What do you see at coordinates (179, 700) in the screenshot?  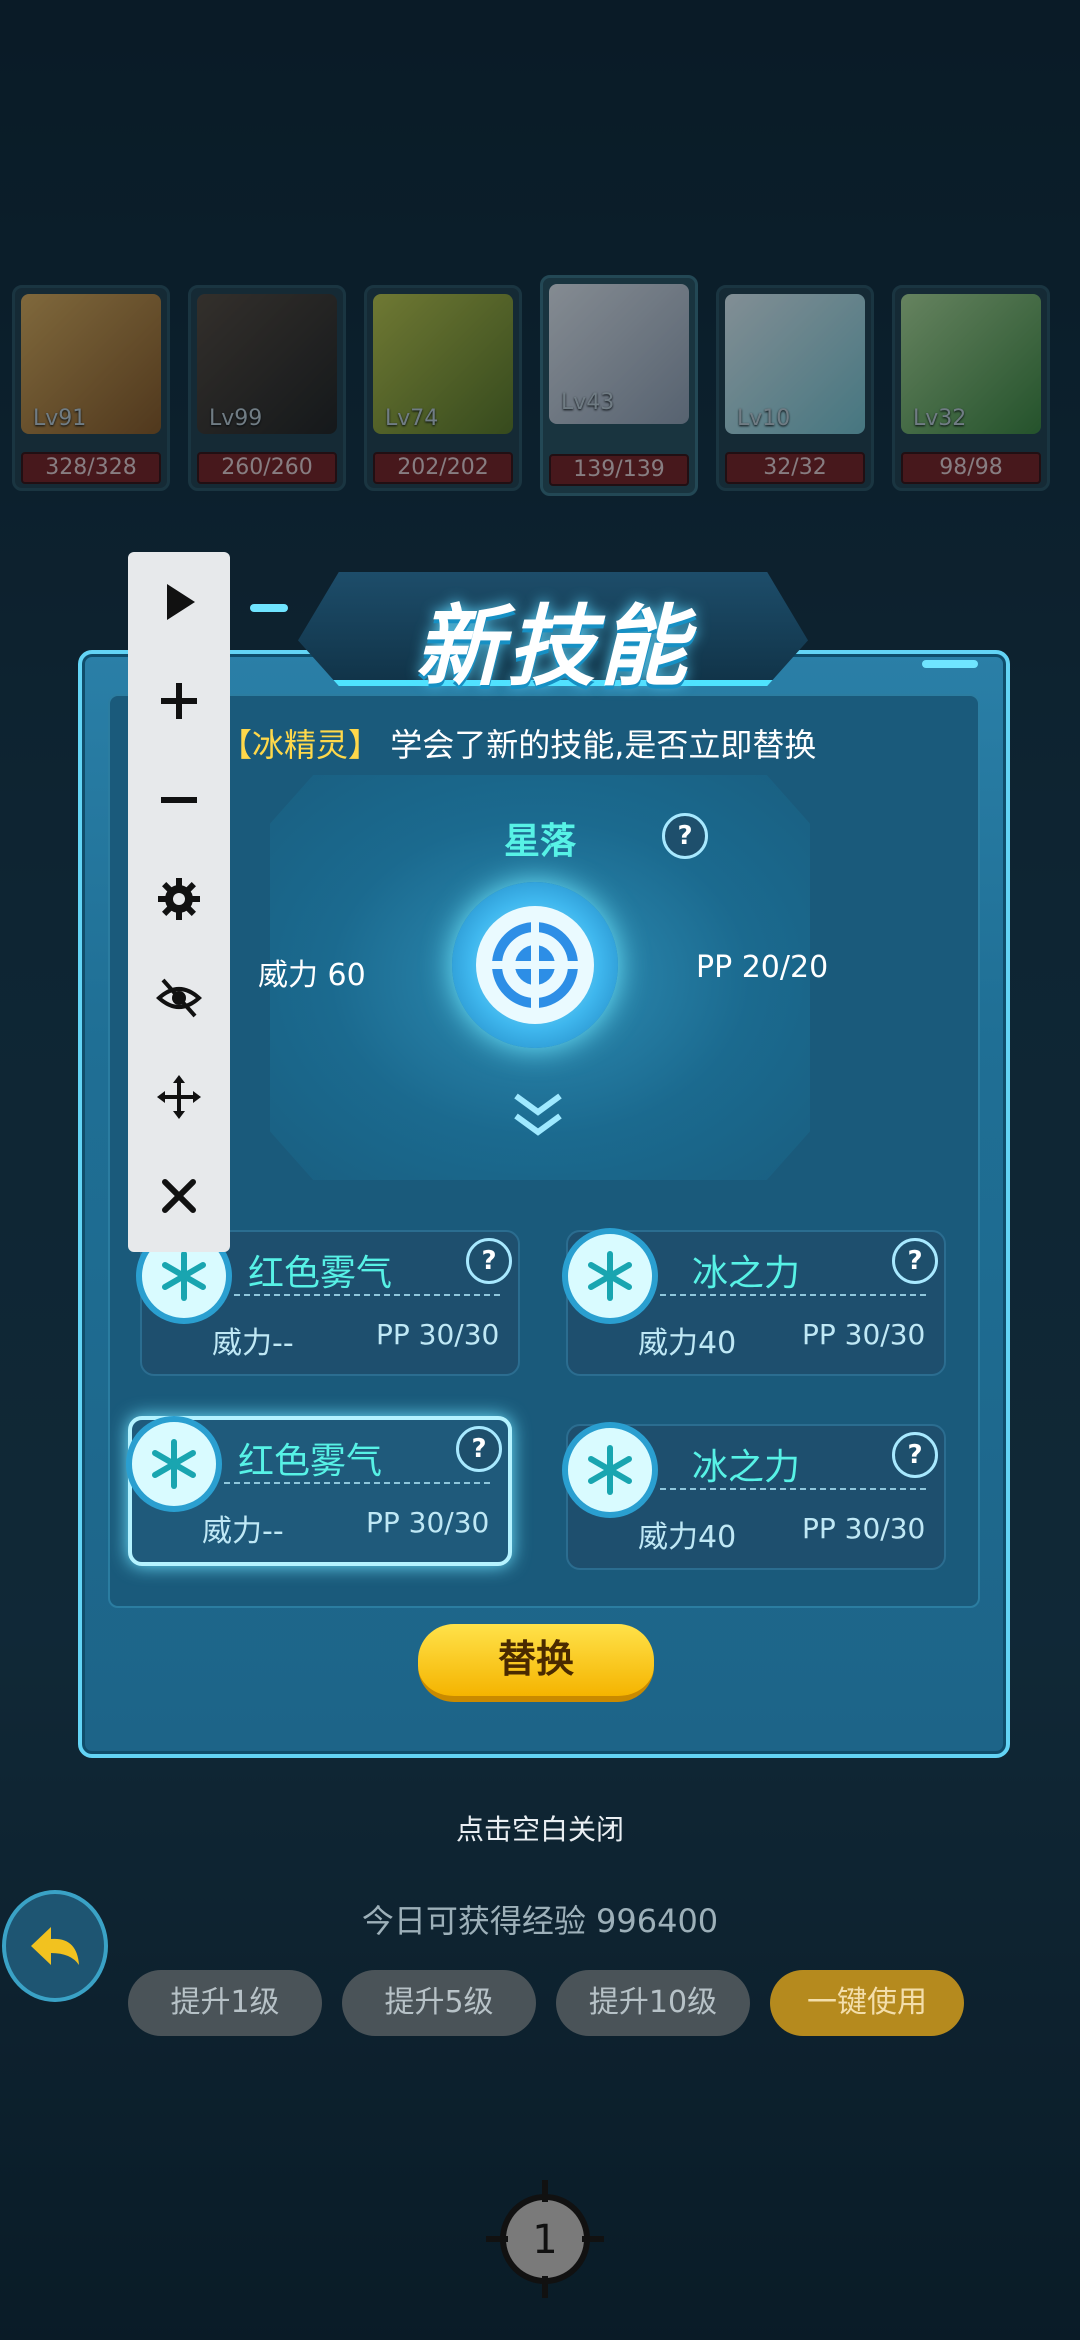 I see `plus-icon` at bounding box center [179, 700].